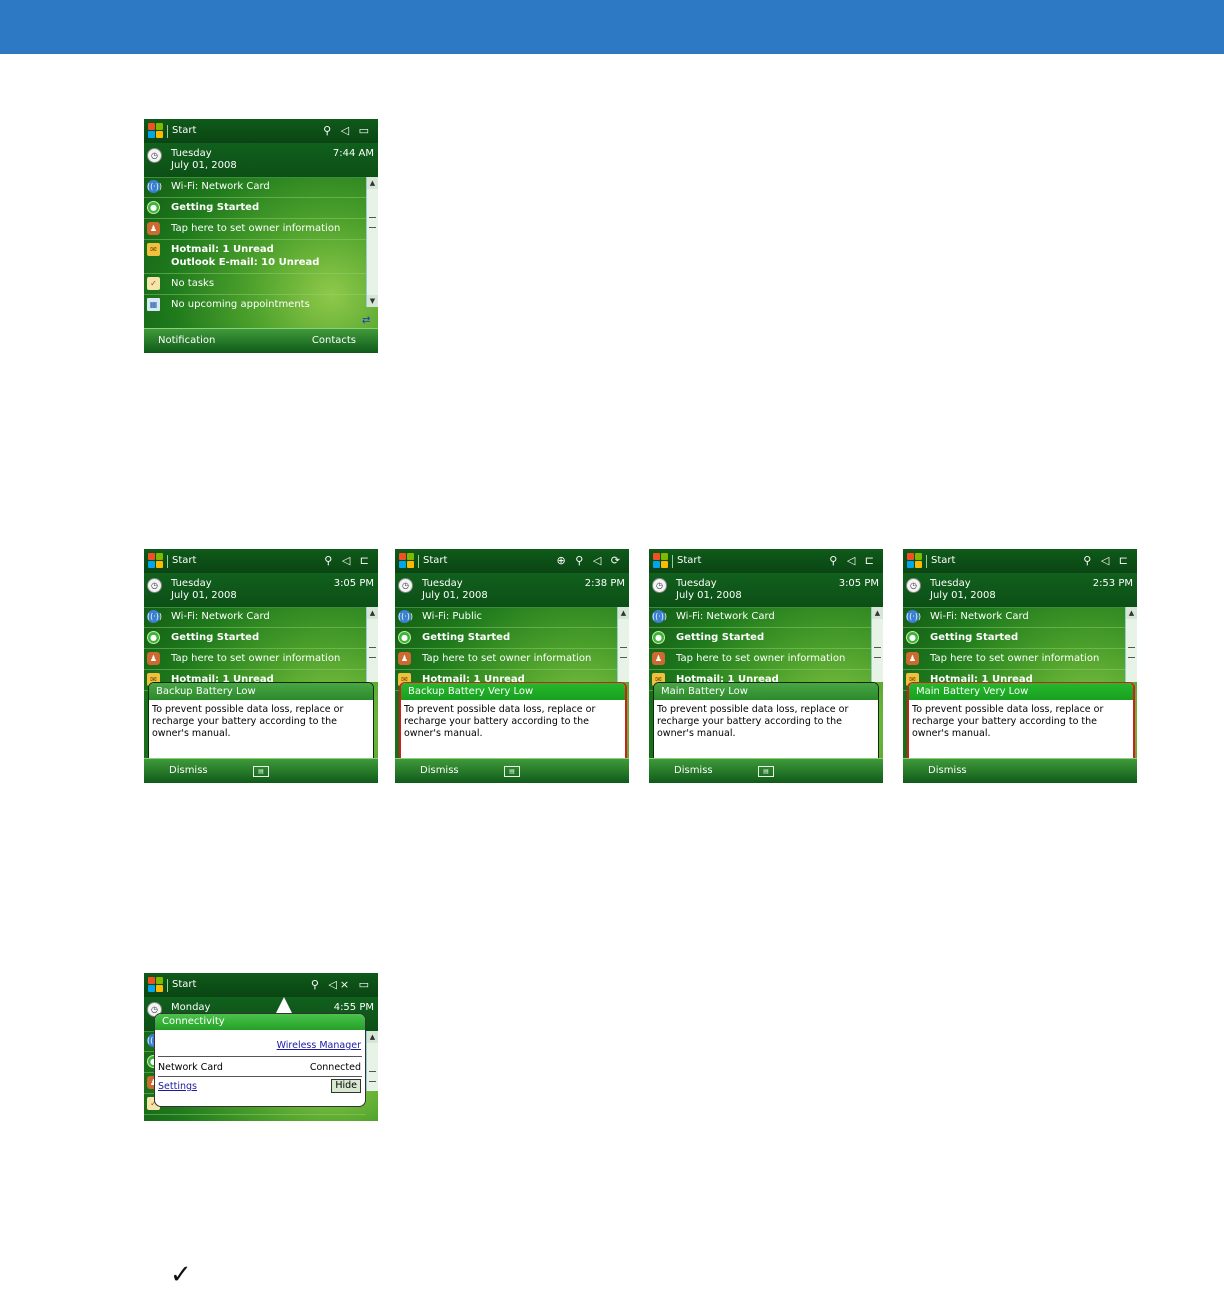 Image resolution: width=1224 pixels, height=1297 pixels. Describe the element at coordinates (177, 1086) in the screenshot. I see `settings-link: Settings` at that location.